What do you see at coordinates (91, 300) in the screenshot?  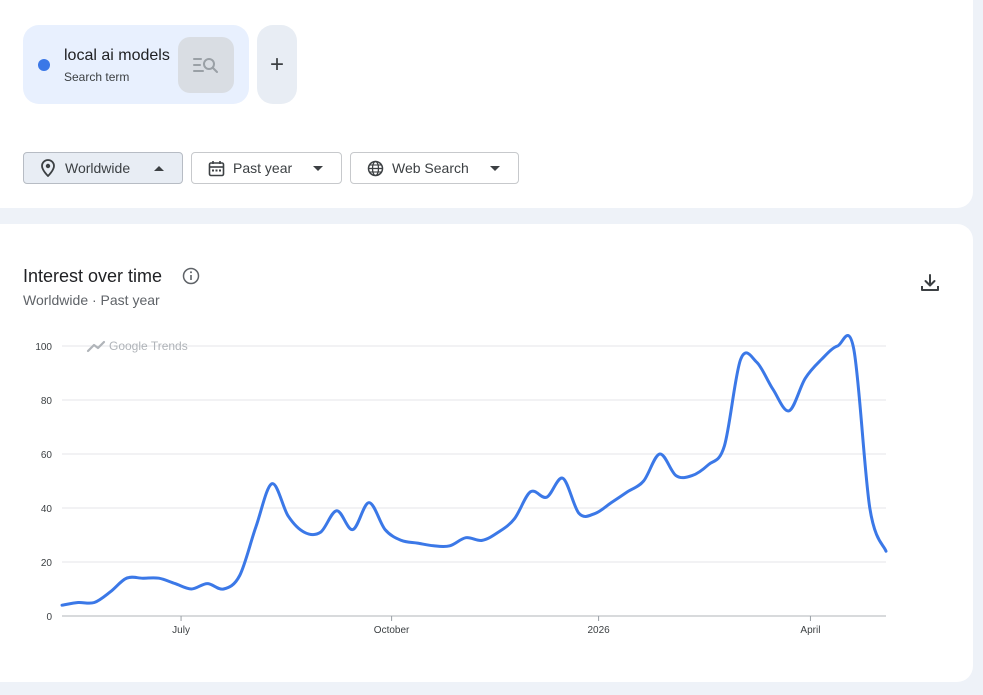 I see `chart-subtitle: Worldwide · Past year` at bounding box center [91, 300].